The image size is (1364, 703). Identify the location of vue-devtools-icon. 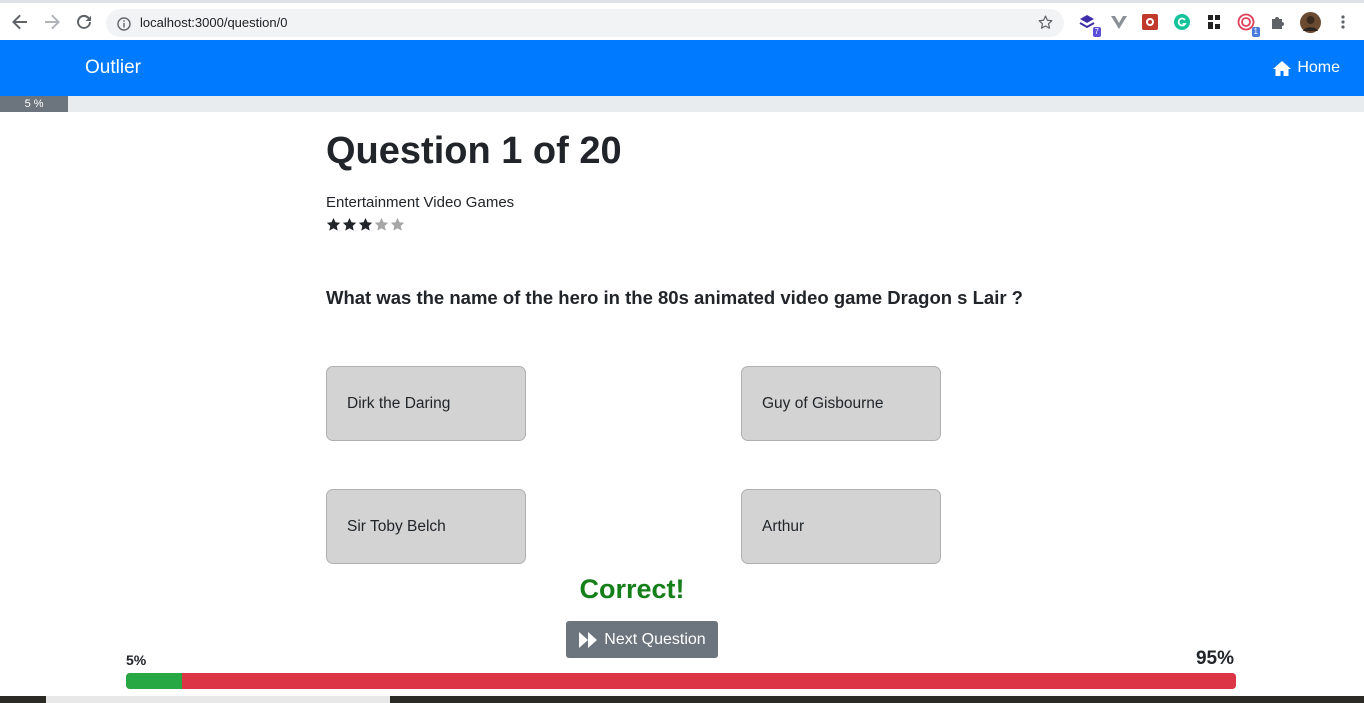
(1119, 22).